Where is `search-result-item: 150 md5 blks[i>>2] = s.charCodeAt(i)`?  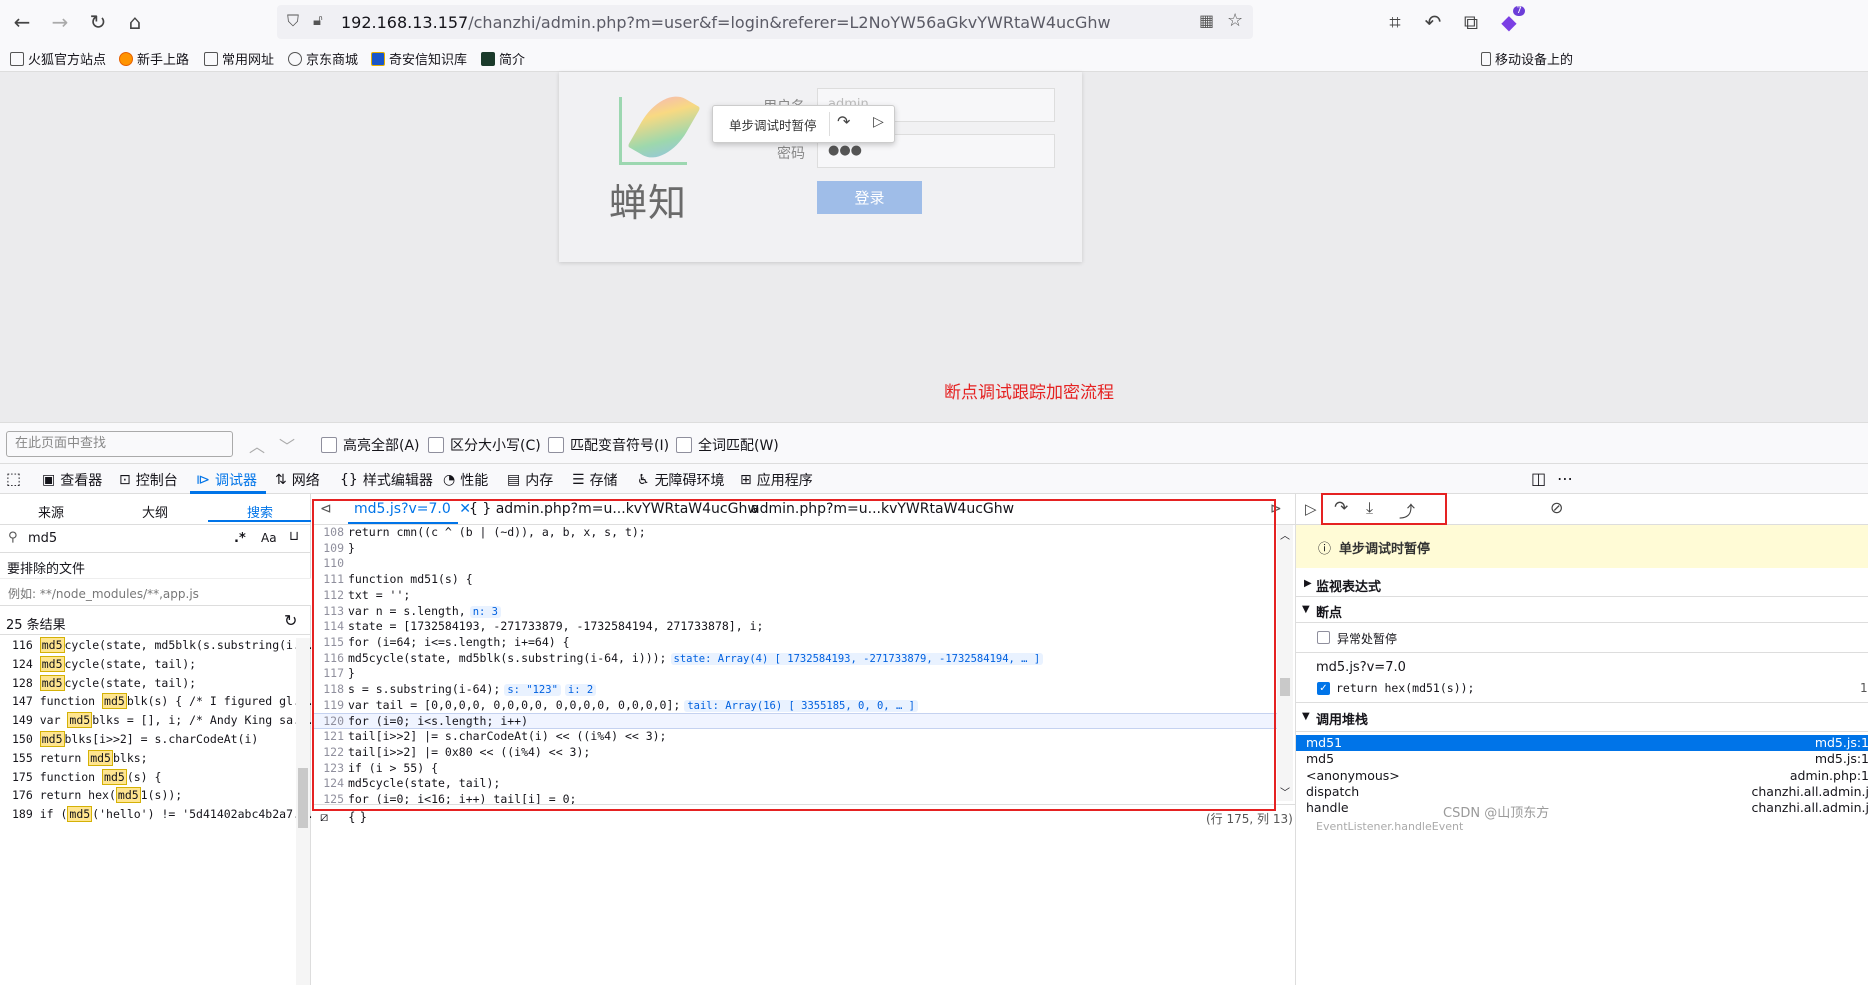
search-result-item: 150 md5 blks[i>>2] = s.charCodeAt(i) is located at coordinates (135, 739).